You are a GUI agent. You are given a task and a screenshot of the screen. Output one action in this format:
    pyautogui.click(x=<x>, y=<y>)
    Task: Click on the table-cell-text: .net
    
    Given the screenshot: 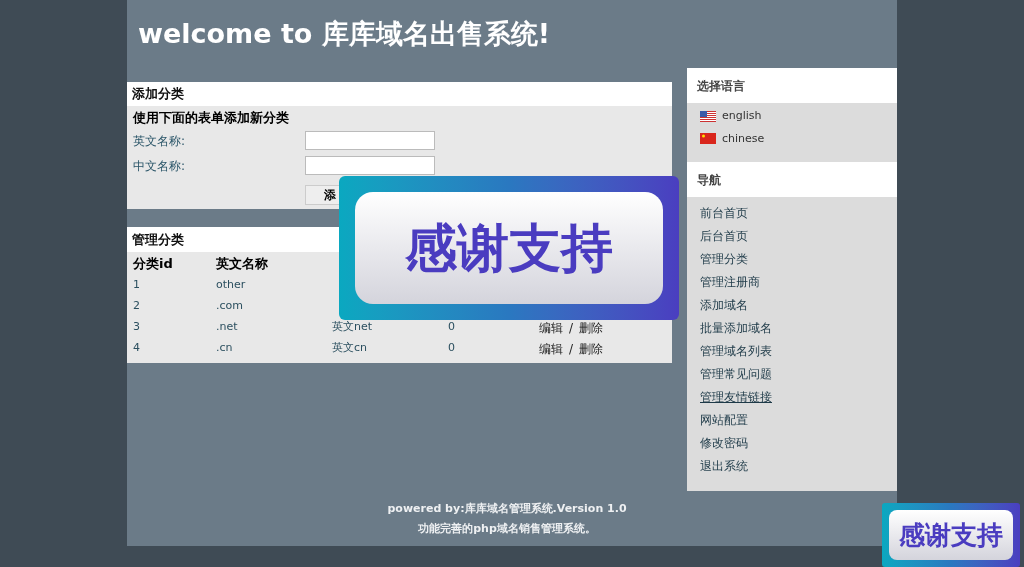 What is the action you would take?
    pyautogui.click(x=227, y=327)
    